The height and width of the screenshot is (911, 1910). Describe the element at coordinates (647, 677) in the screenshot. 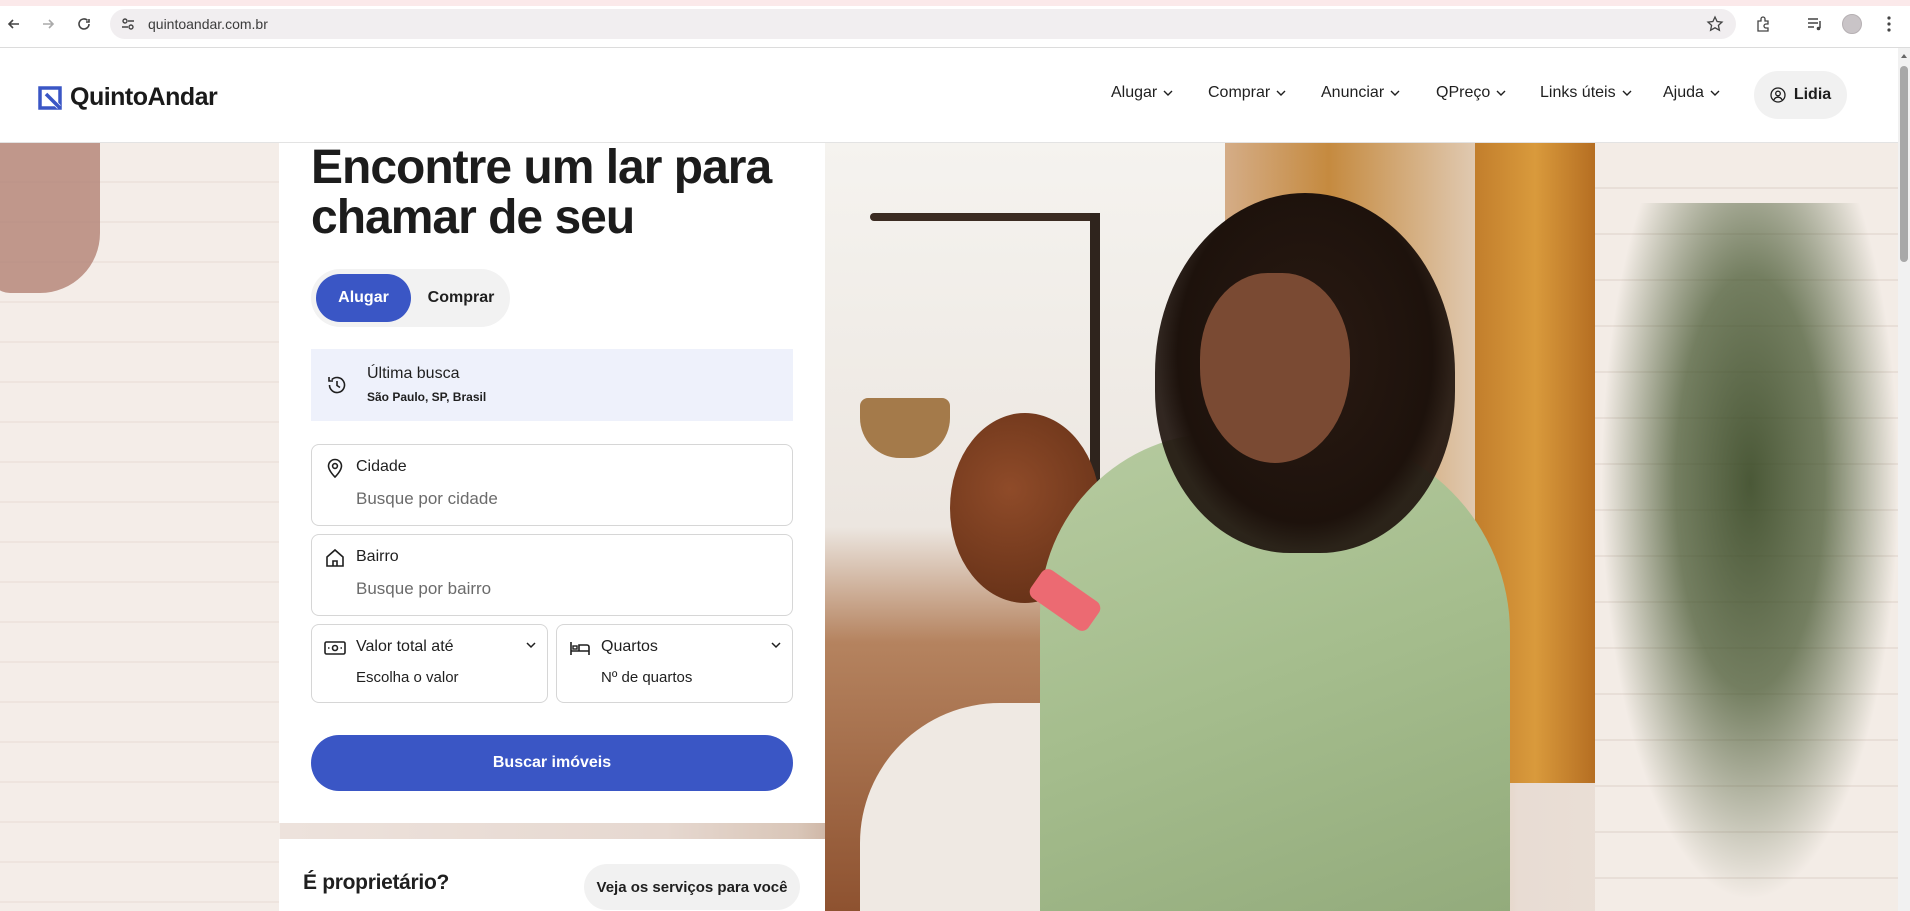

I see `rooms-value: Nº de quartos` at that location.